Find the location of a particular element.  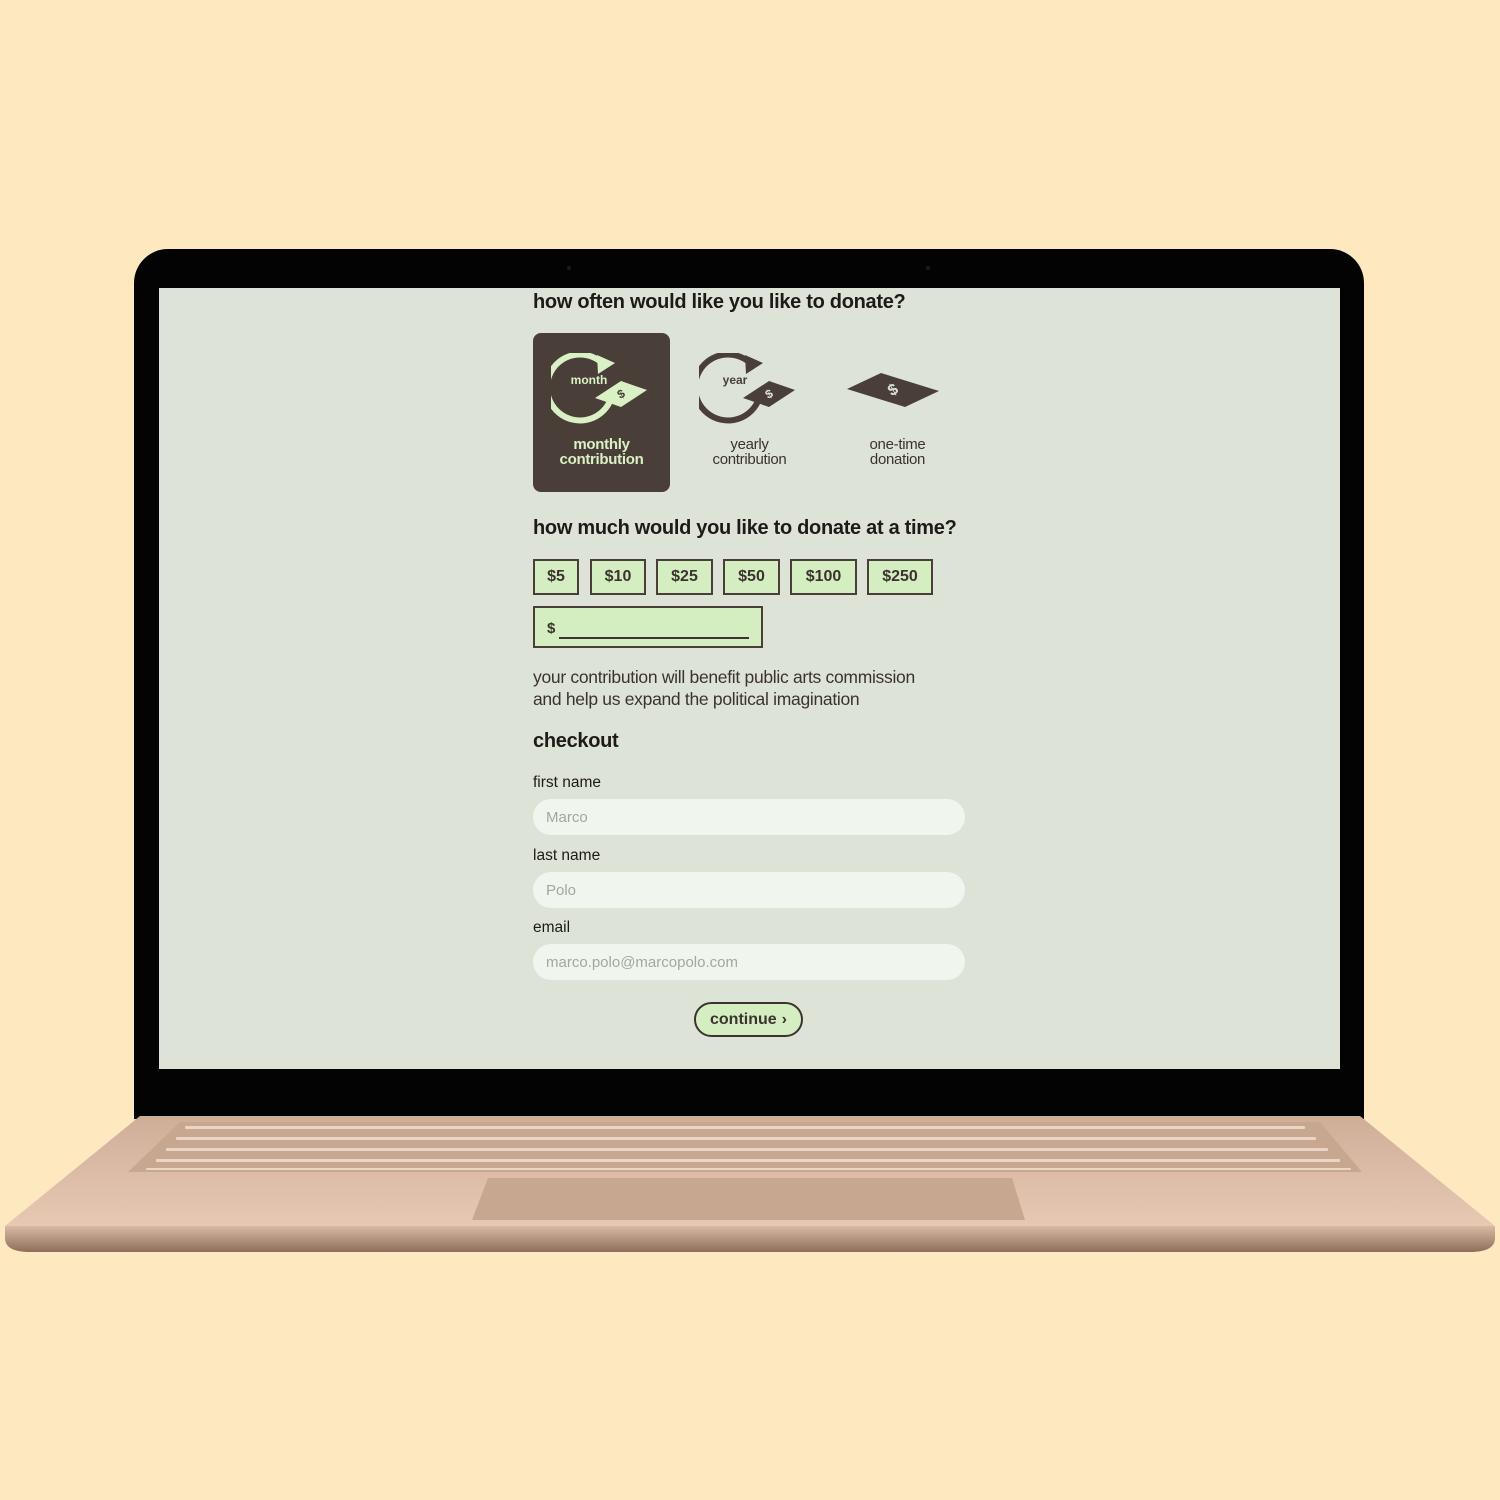

amount-50-button: $50 is located at coordinates (751, 577).